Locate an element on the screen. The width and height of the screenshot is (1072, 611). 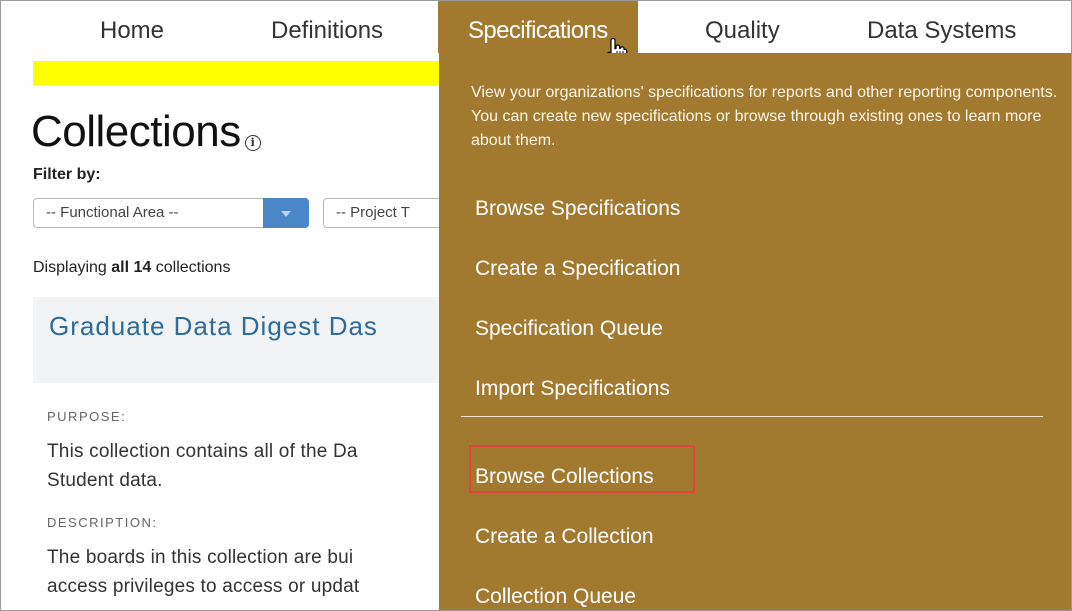
filter-label: Filter by: is located at coordinates (67, 174).